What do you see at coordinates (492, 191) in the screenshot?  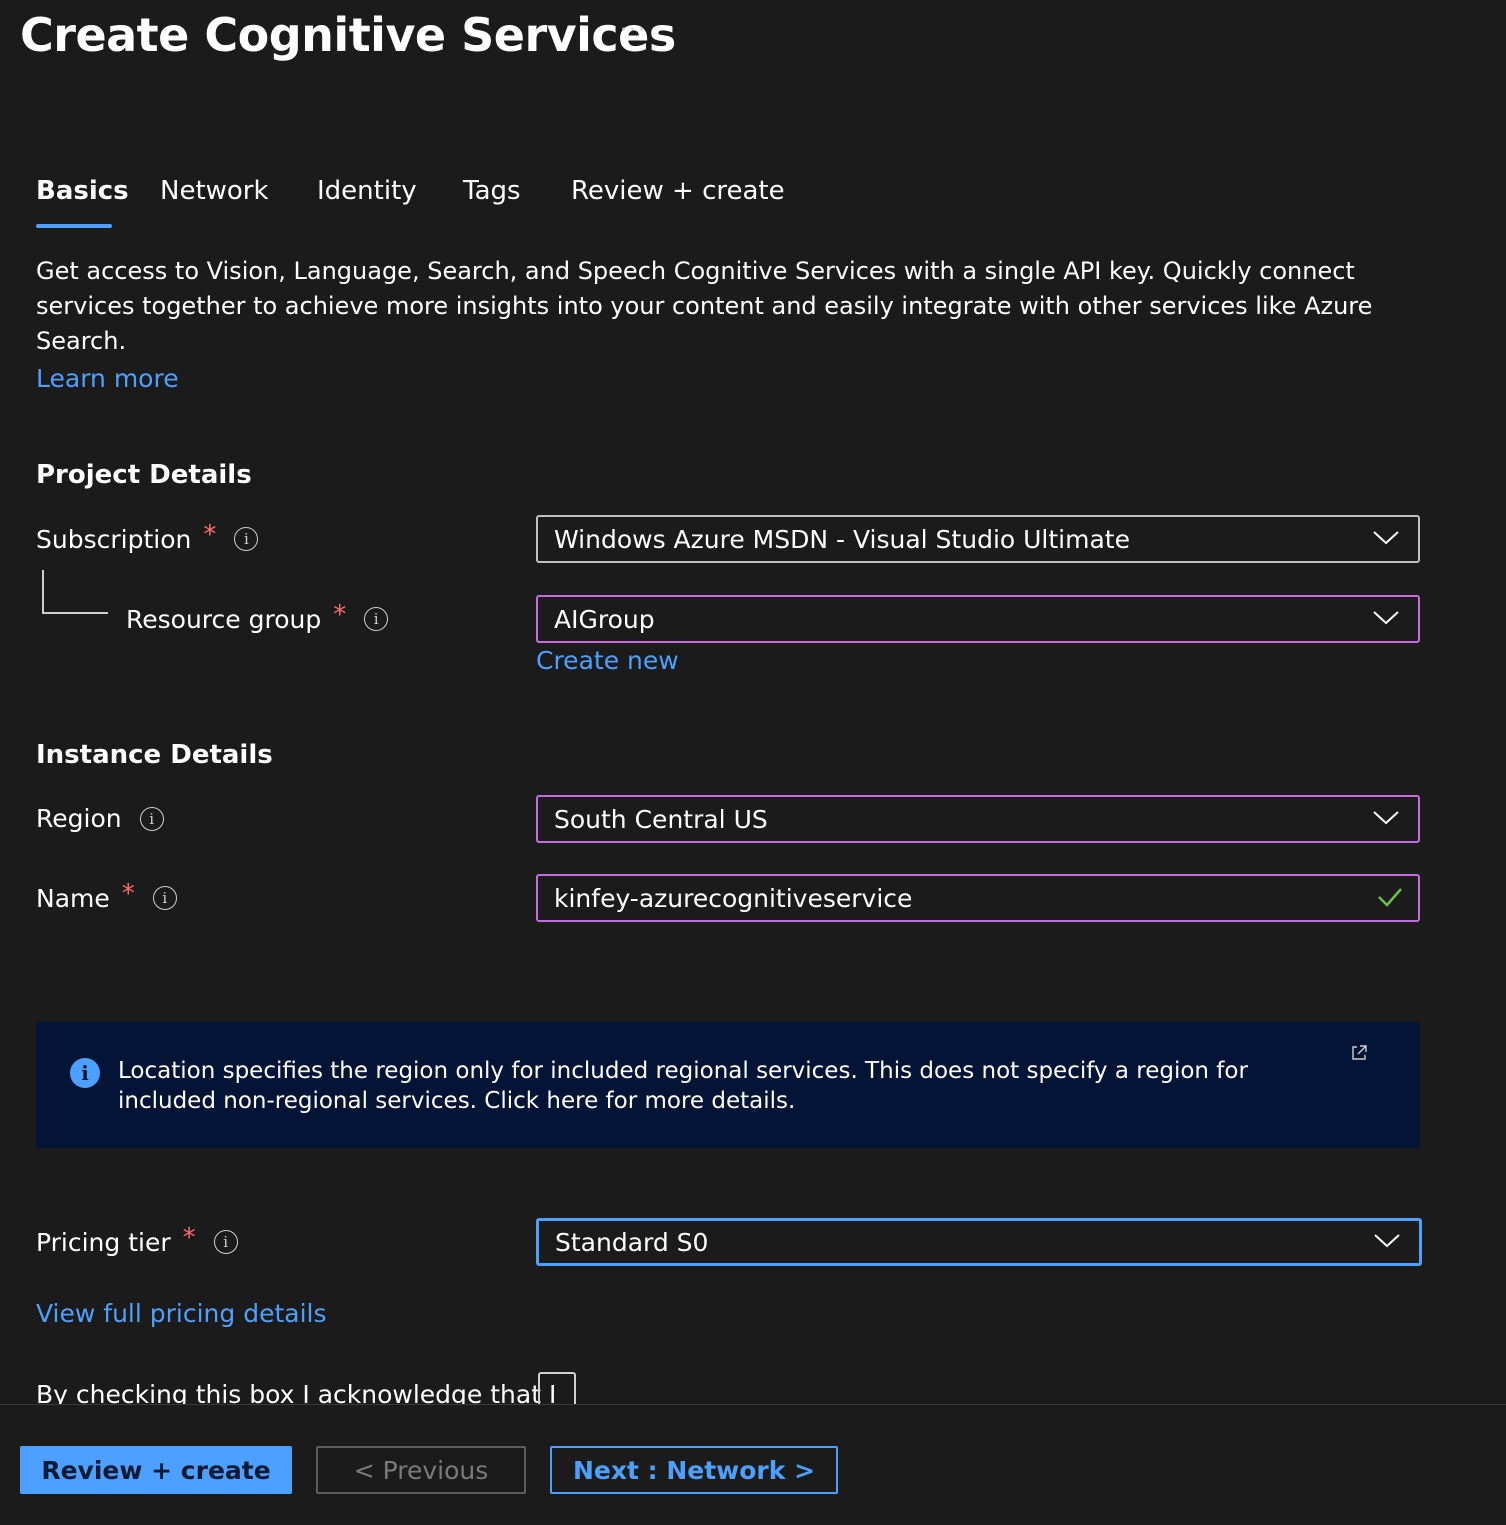 I see `tab-tags: Tags` at bounding box center [492, 191].